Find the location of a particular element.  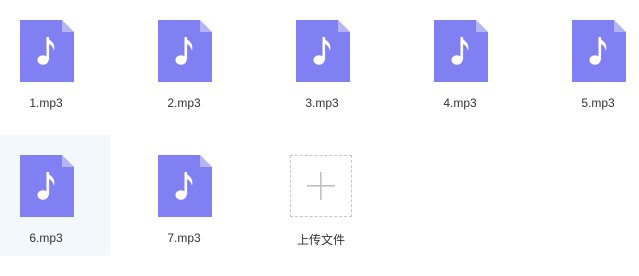

file-name: 7.mp3 is located at coordinates (184, 238).